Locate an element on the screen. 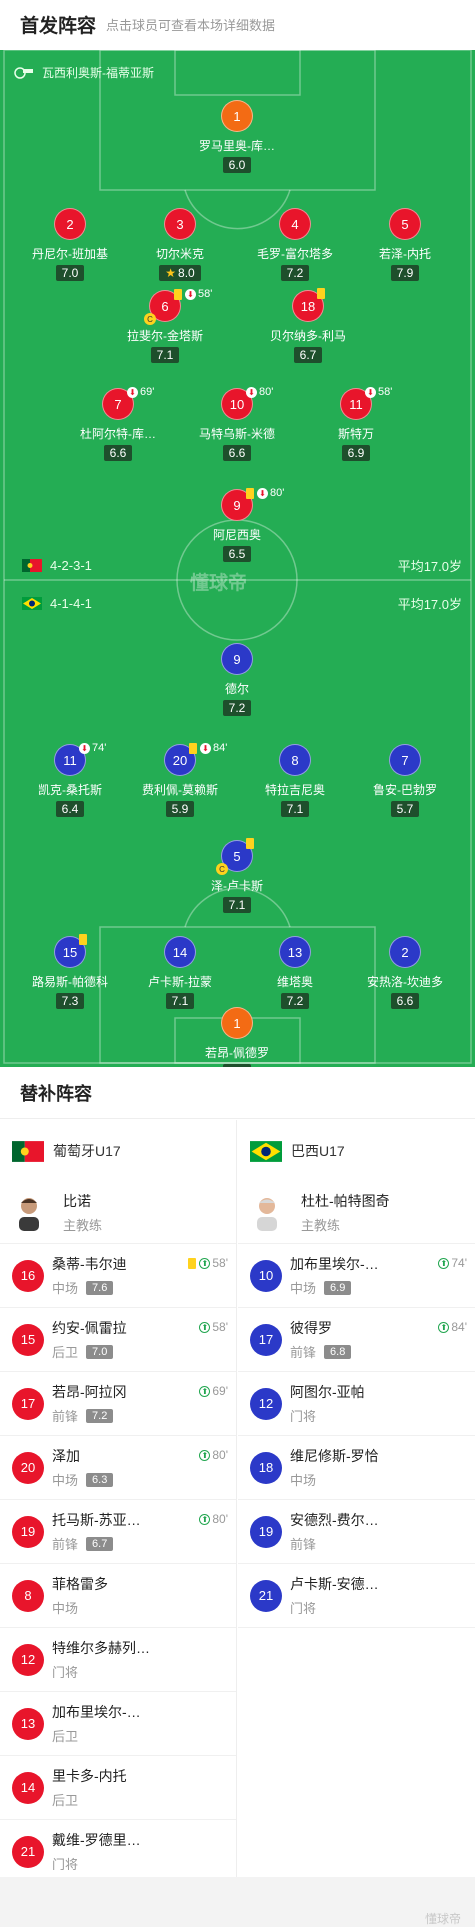 The image size is (475, 1927). player-rating: 6.6 is located at coordinates (237, 453).